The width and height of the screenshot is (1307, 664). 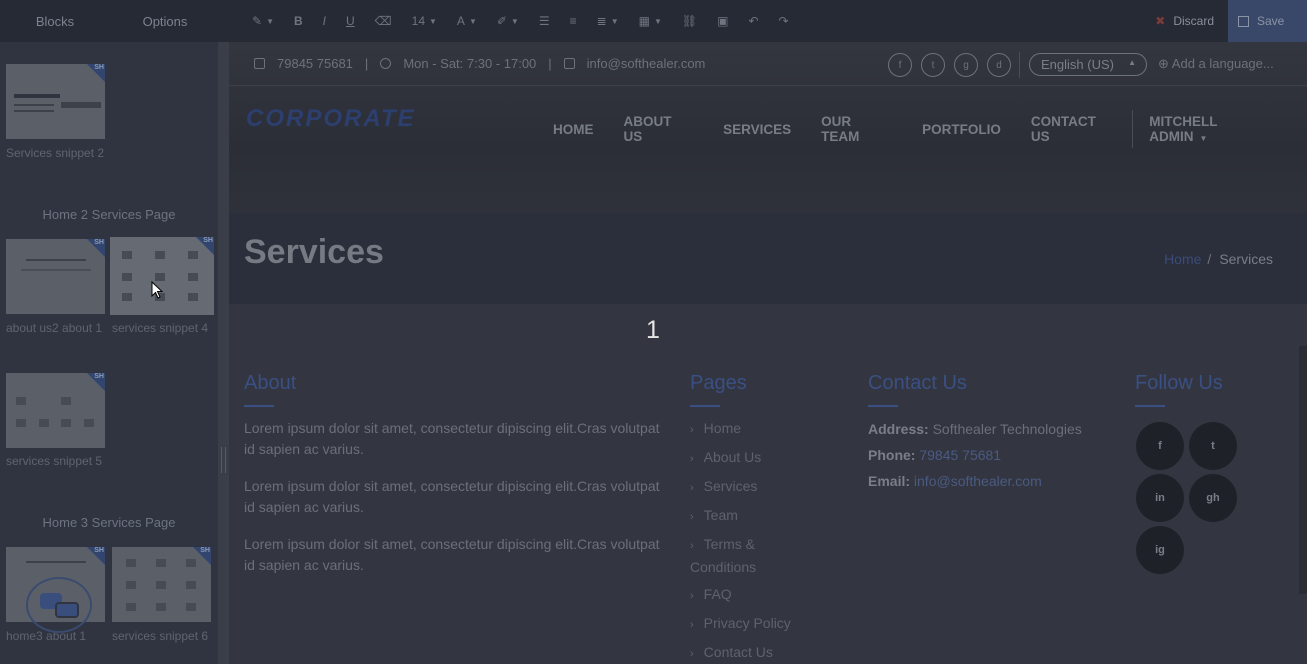 I want to click on snippet-label: Services snippet 2, so click(x=55, y=153).